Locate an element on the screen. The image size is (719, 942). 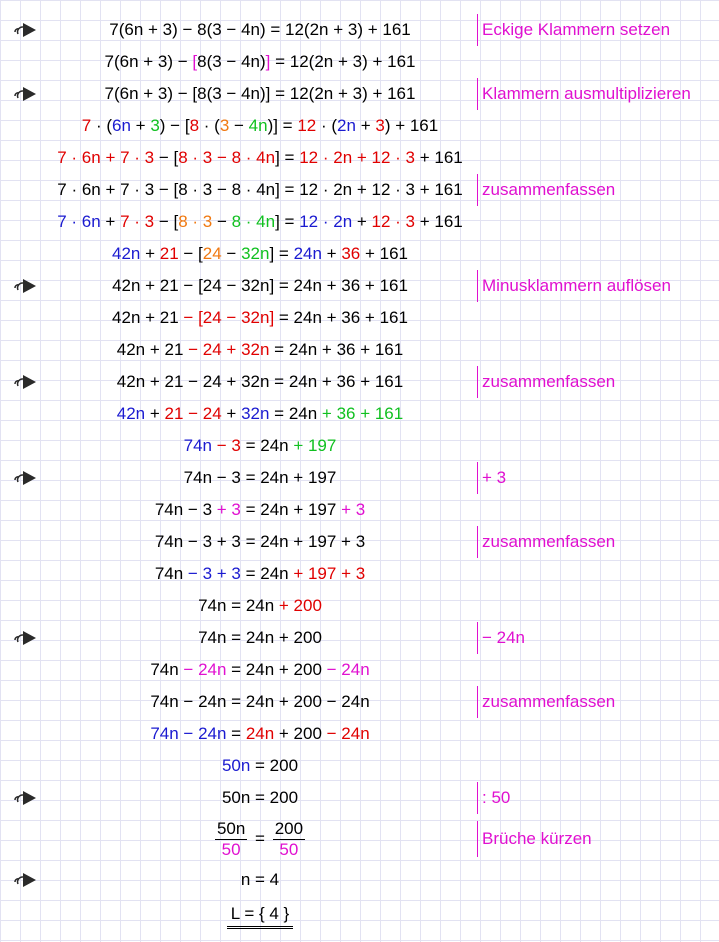
annotation: Eckige Klammern setzen is located at coordinates (573, 30).